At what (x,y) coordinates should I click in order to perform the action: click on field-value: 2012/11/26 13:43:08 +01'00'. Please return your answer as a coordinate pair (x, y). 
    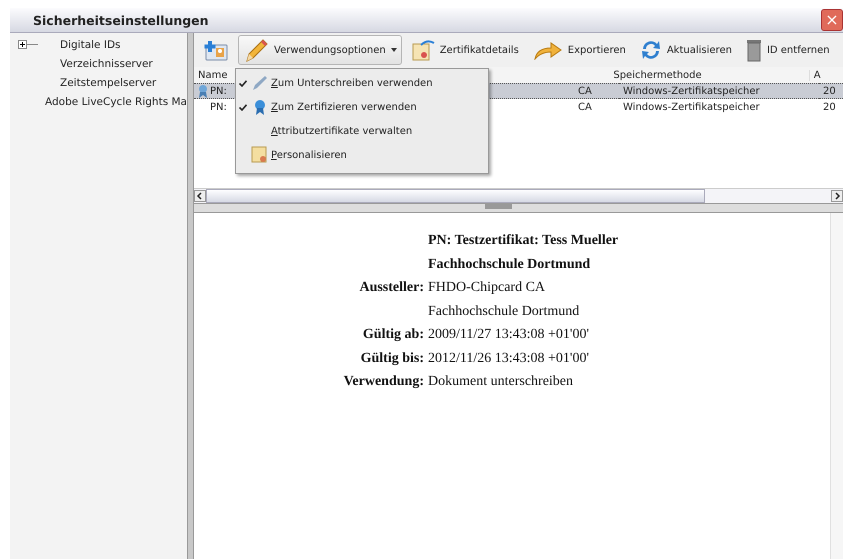
    Looking at the image, I should click on (509, 359).